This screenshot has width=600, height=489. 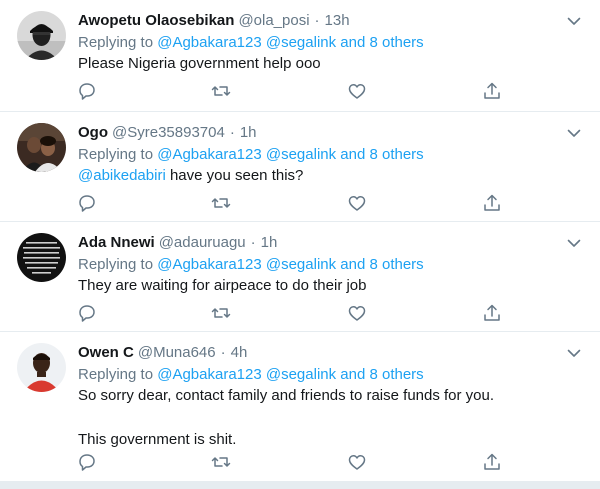 What do you see at coordinates (106, 352) in the screenshot?
I see `author-name: Owen C` at bounding box center [106, 352].